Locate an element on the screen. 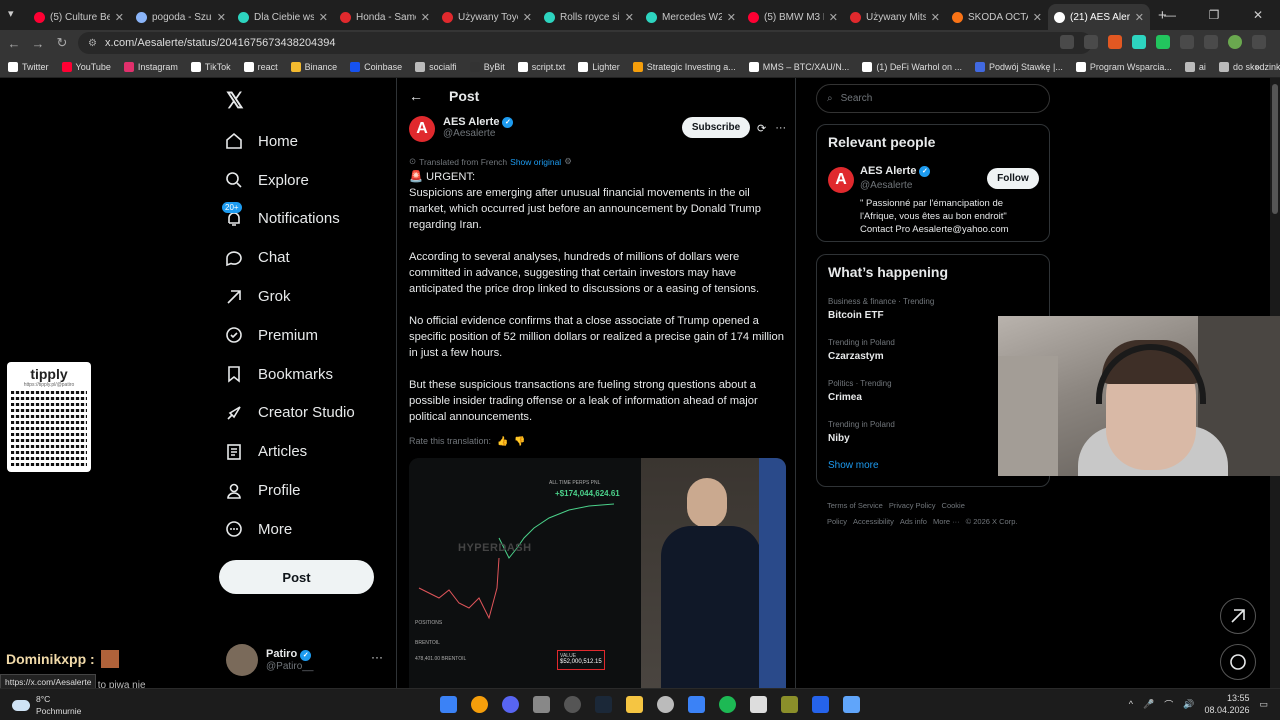 The width and height of the screenshot is (1280, 720). thumbs-down-icon: 👎 is located at coordinates (519, 441).